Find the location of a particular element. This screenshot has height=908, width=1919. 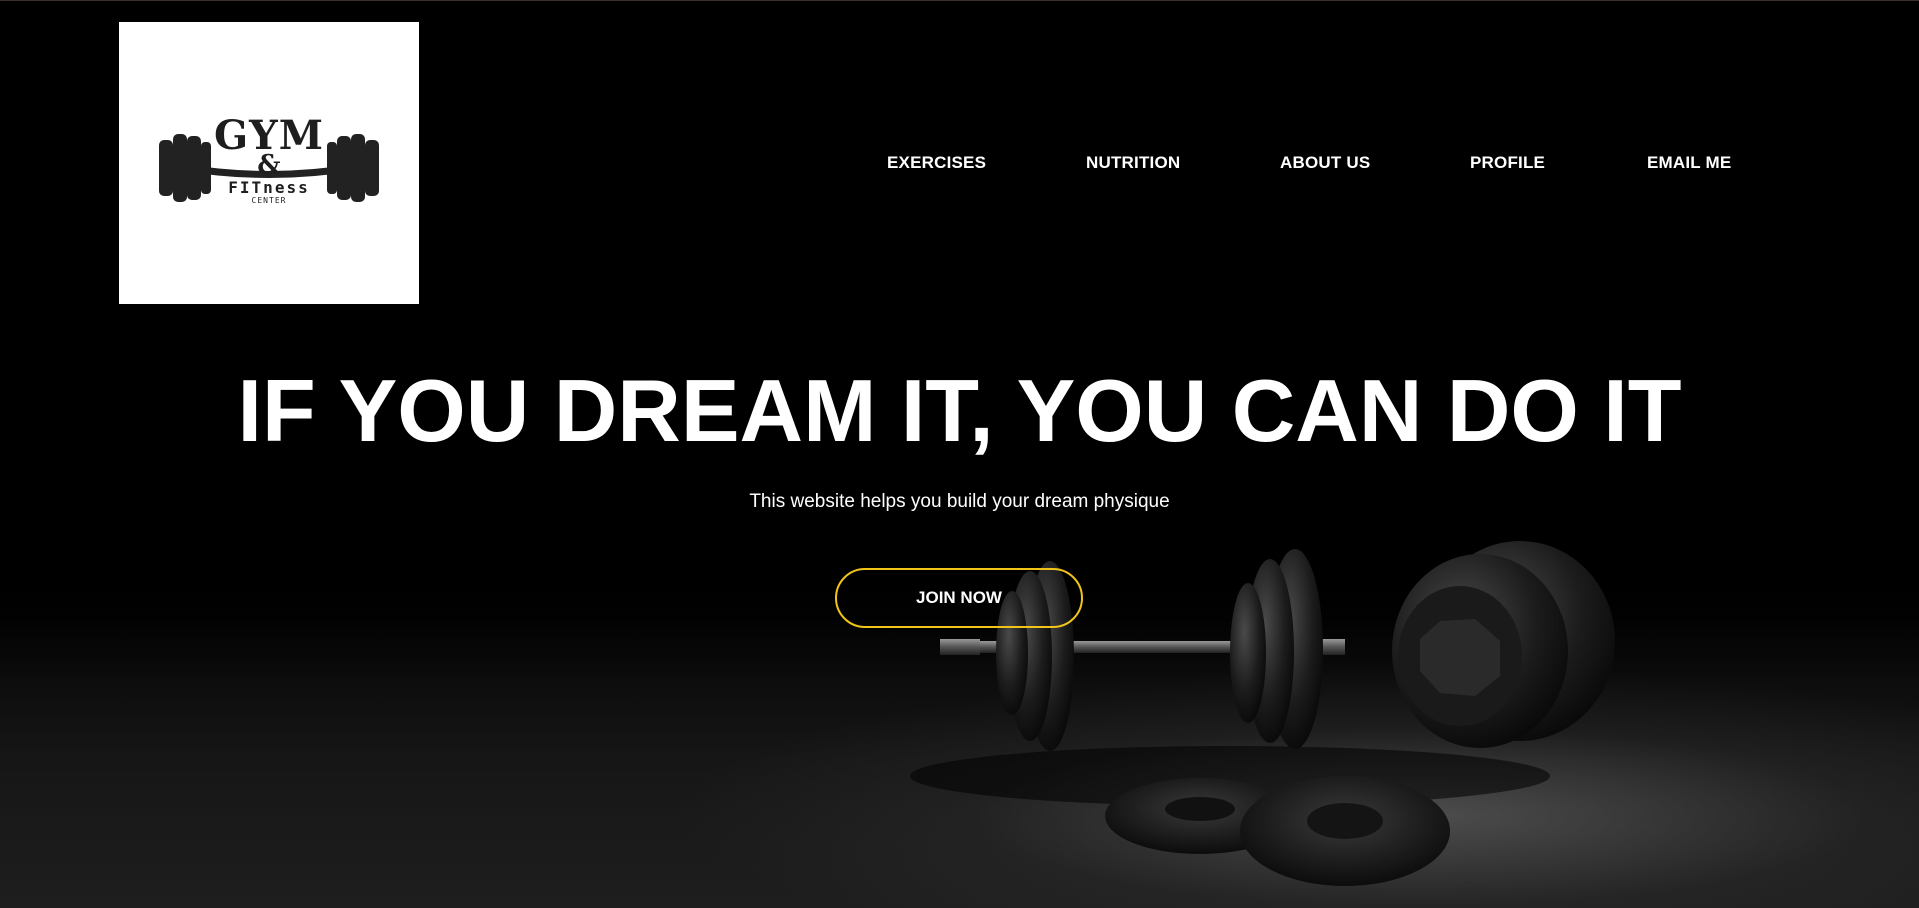

hero-title: IF YOU DREAM IT, YOU CAN DO IT is located at coordinates (959, 410).